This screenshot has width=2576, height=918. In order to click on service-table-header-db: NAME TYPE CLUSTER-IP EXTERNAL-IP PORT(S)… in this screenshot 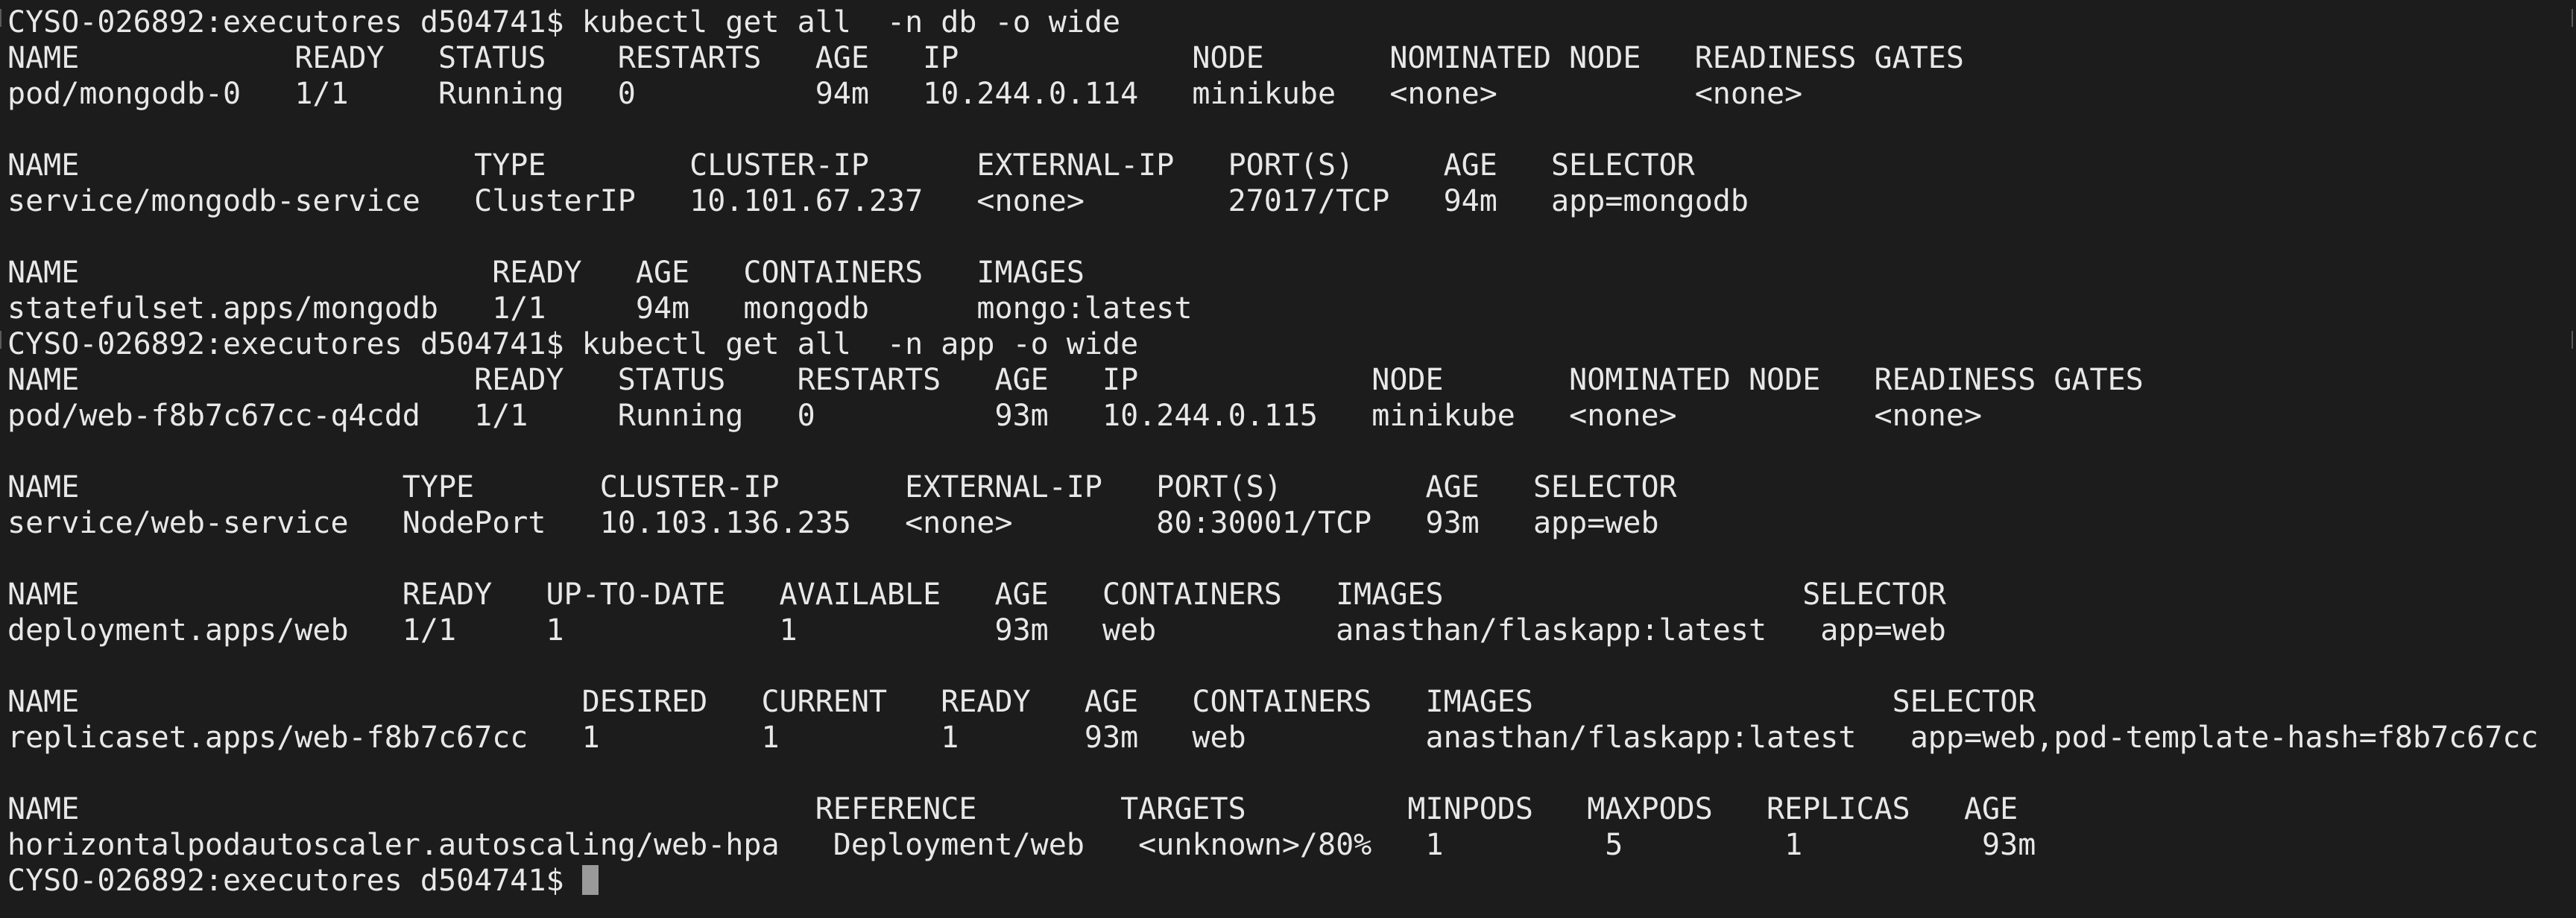, I will do `click(1291, 165)`.